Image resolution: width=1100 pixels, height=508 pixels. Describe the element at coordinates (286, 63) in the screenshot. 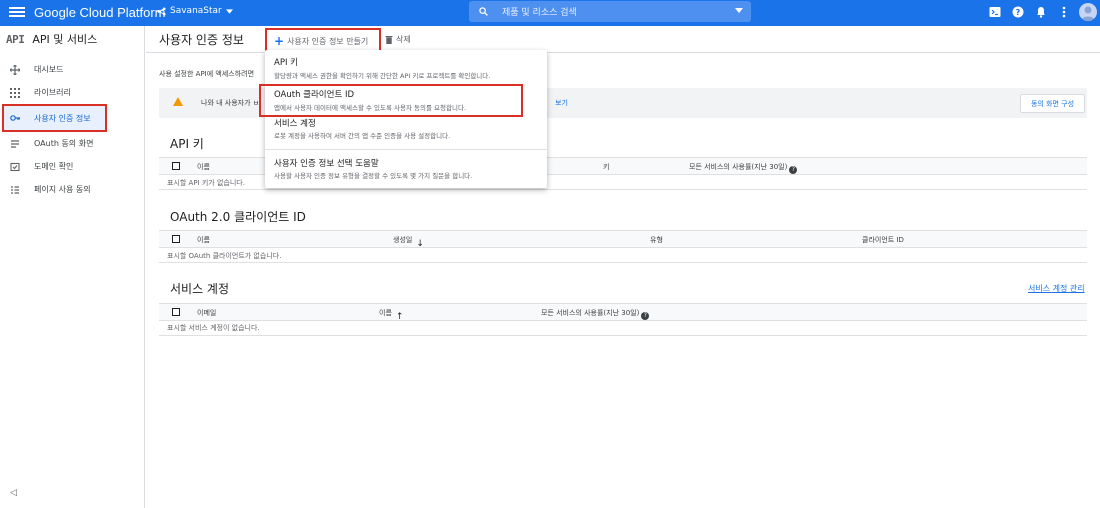

I see `menu-item-title: API 키` at that location.